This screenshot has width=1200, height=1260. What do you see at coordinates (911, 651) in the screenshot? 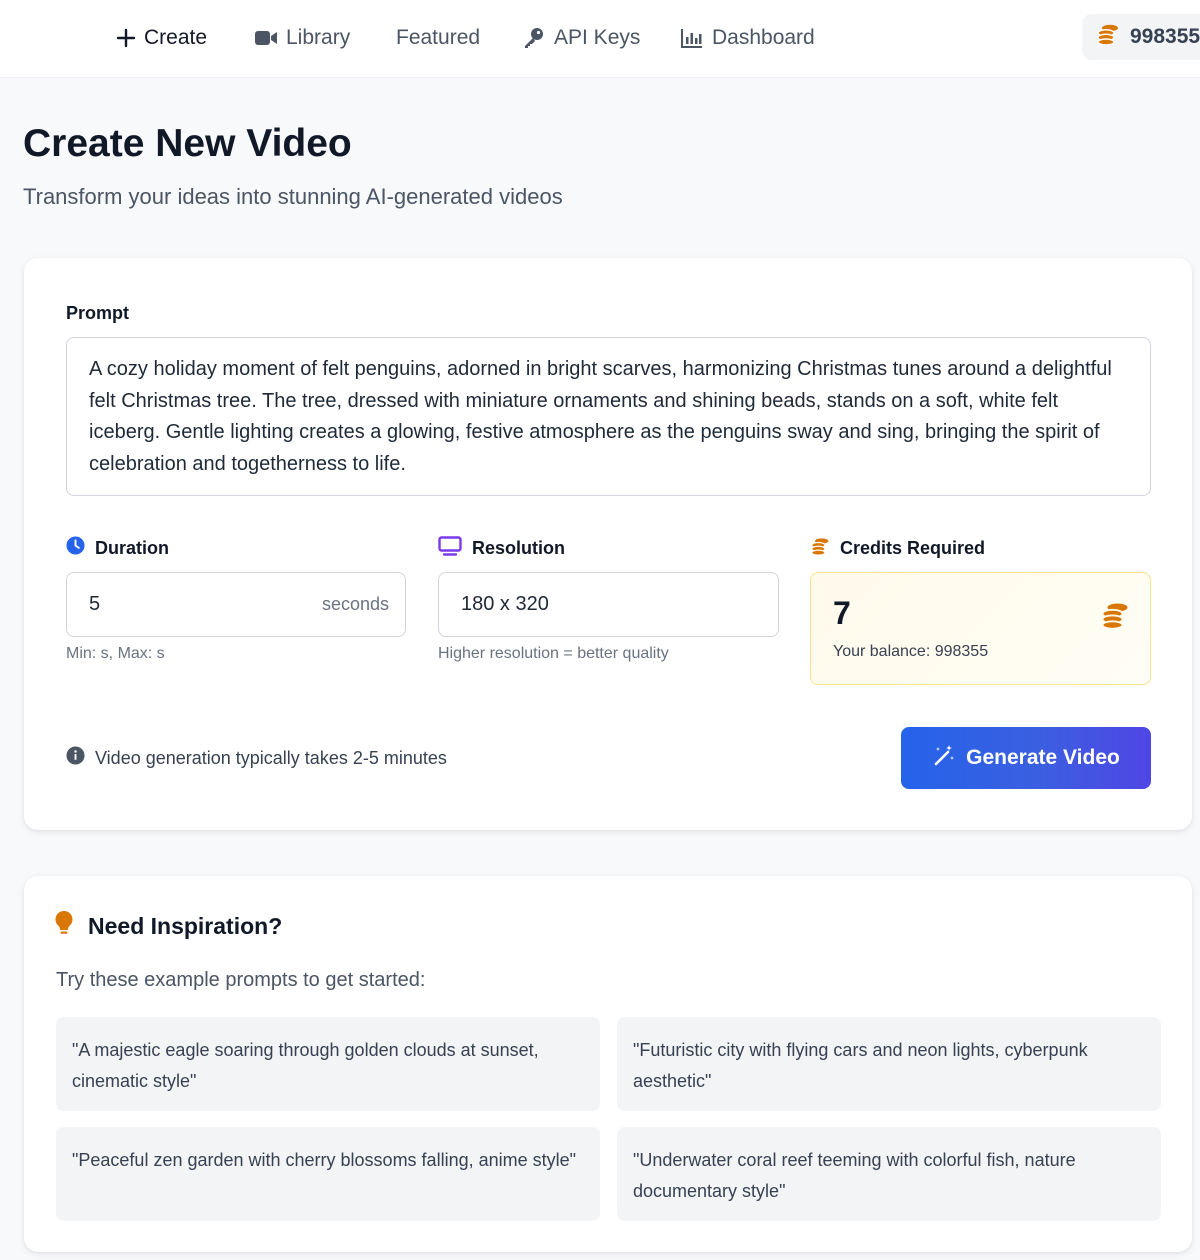
I see `credits-balance-text: Your balance: 998355` at bounding box center [911, 651].